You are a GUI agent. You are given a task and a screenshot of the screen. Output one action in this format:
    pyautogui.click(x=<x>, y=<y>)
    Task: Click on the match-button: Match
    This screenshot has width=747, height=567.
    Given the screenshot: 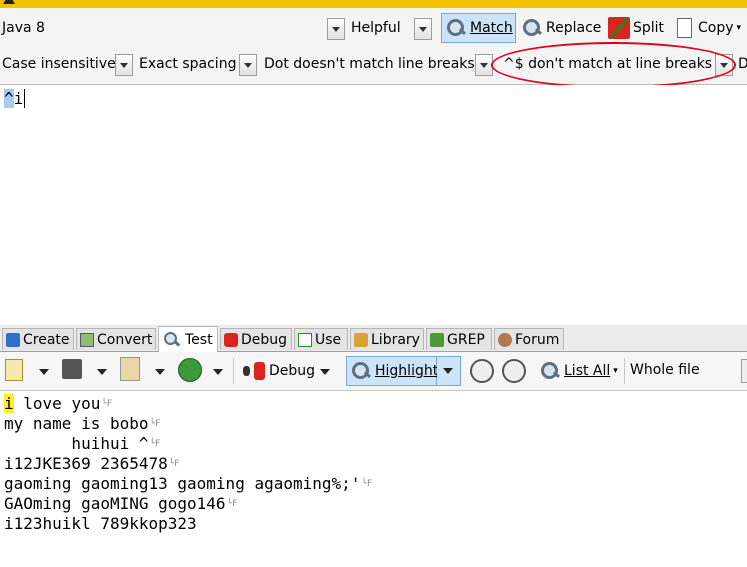 What is the action you would take?
    pyautogui.click(x=478, y=28)
    